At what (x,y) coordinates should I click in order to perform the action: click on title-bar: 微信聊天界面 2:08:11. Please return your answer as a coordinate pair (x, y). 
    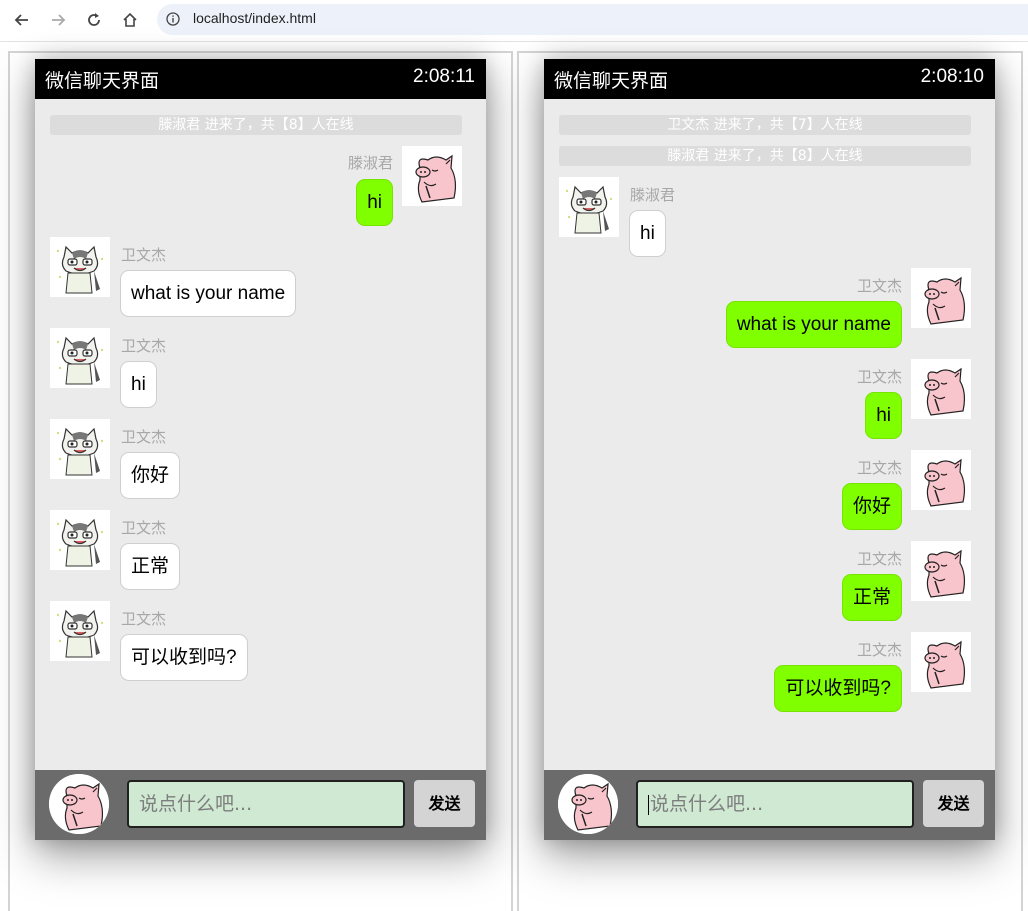
    Looking at the image, I should click on (260, 79).